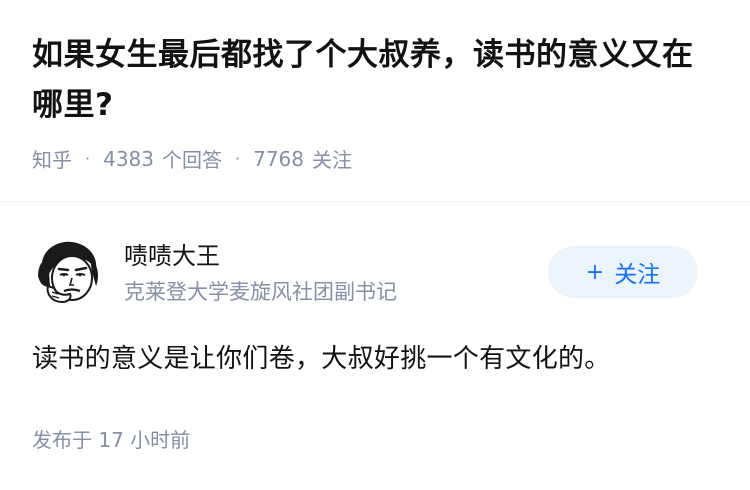 This screenshot has width=750, height=490. I want to click on author-row: 啧啧大王 克莱登大学麦旋风社团副书记 + 关注, so click(375, 272).